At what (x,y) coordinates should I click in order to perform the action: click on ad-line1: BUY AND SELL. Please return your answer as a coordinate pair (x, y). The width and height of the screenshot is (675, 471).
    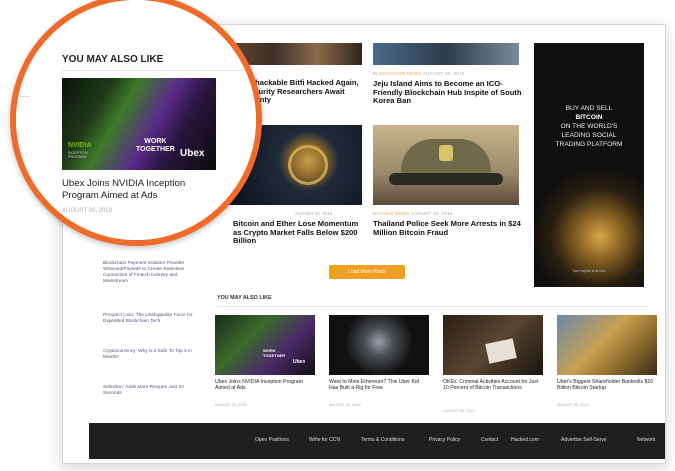
    Looking at the image, I should click on (589, 108).